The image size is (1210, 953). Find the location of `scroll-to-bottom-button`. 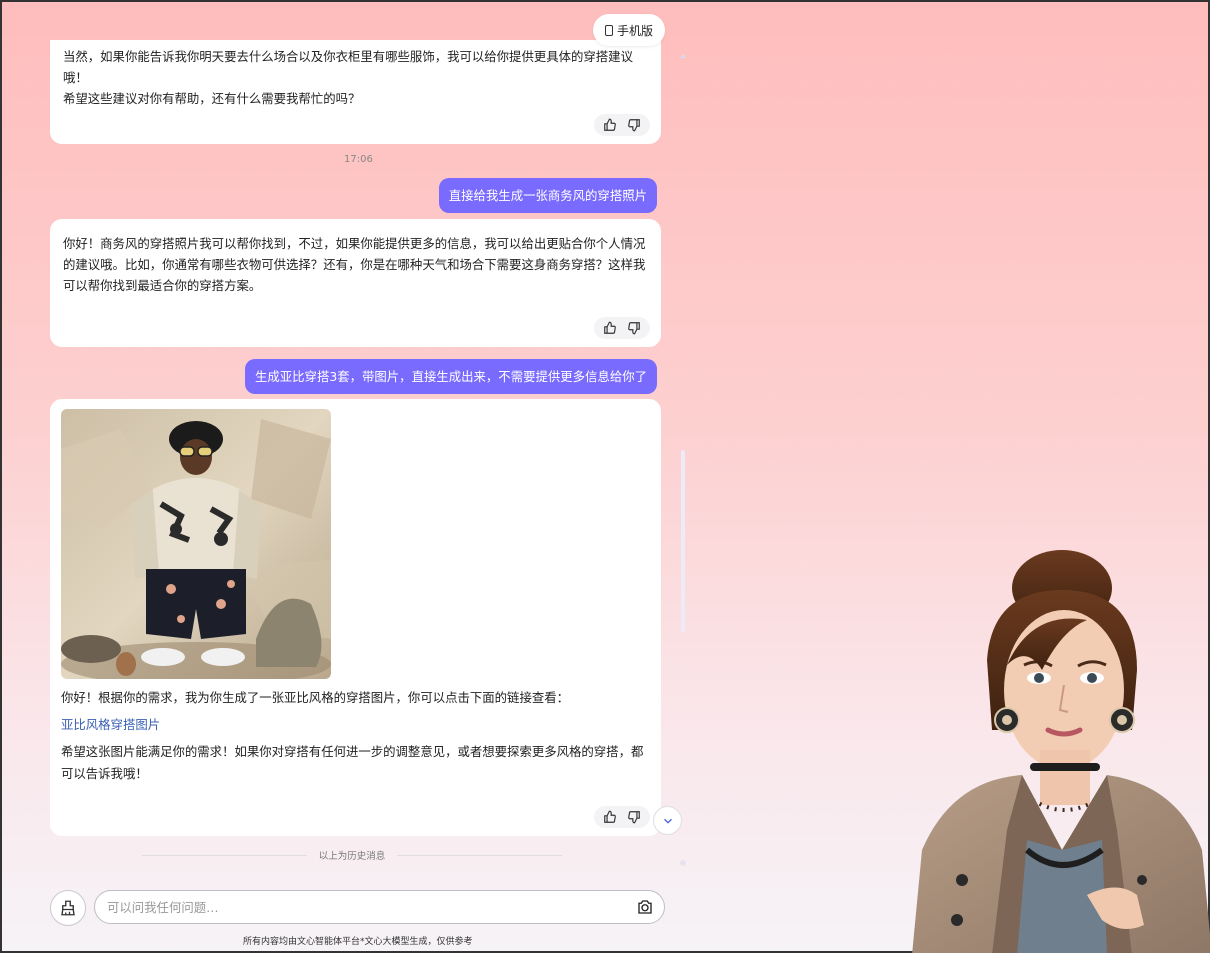

scroll-to-bottom-button is located at coordinates (667, 820).